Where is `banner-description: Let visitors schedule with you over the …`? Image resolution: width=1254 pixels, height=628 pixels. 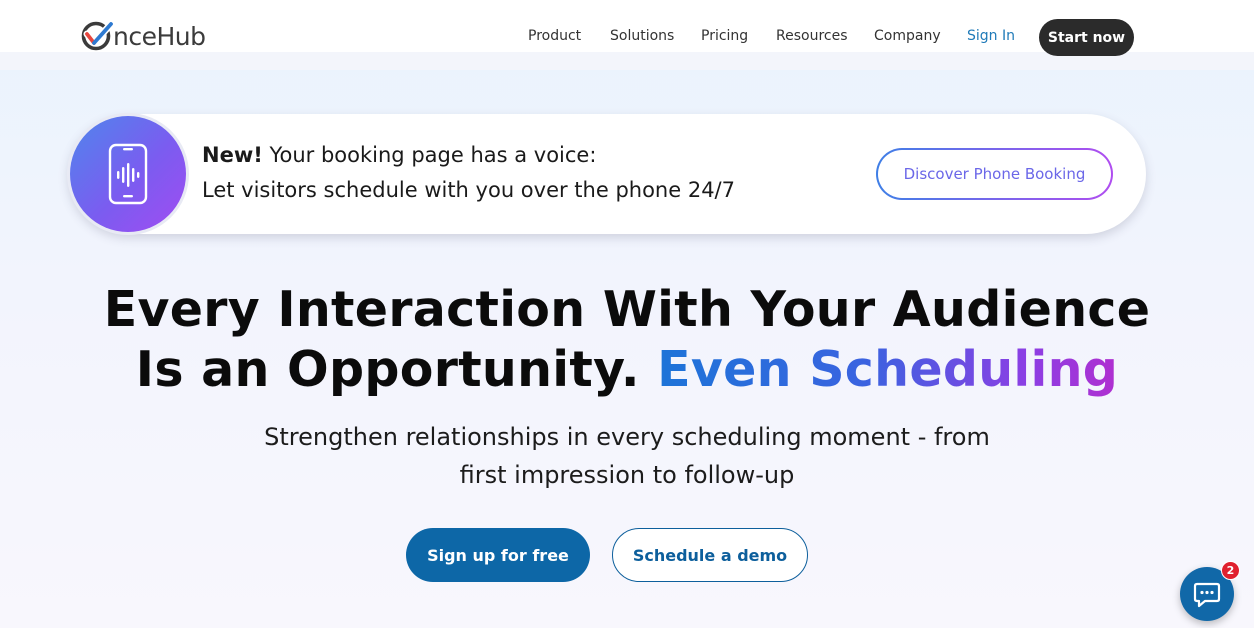 banner-description: Let visitors schedule with you over the … is located at coordinates (468, 190).